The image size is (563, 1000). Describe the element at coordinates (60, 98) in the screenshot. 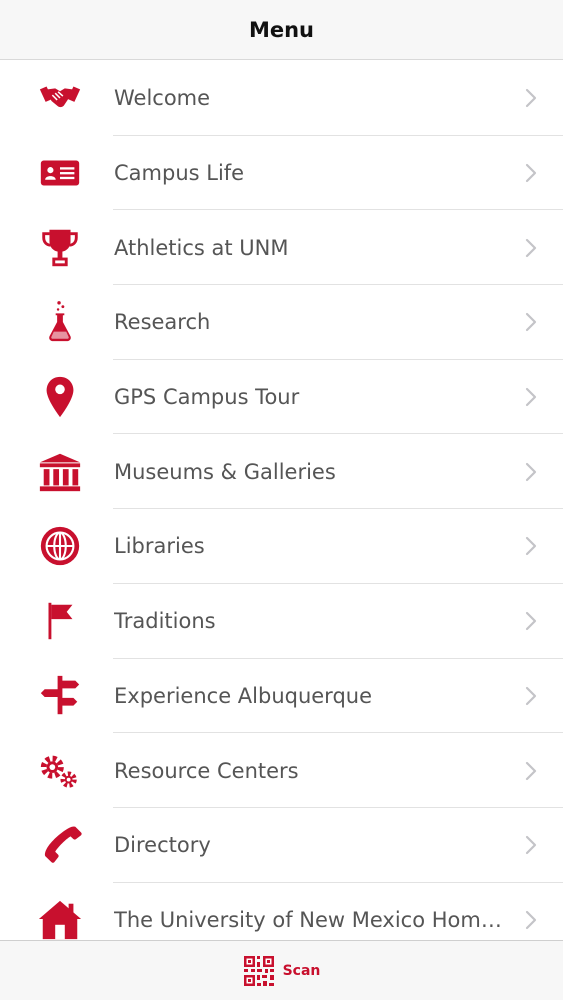

I see `handshake-icon` at that location.